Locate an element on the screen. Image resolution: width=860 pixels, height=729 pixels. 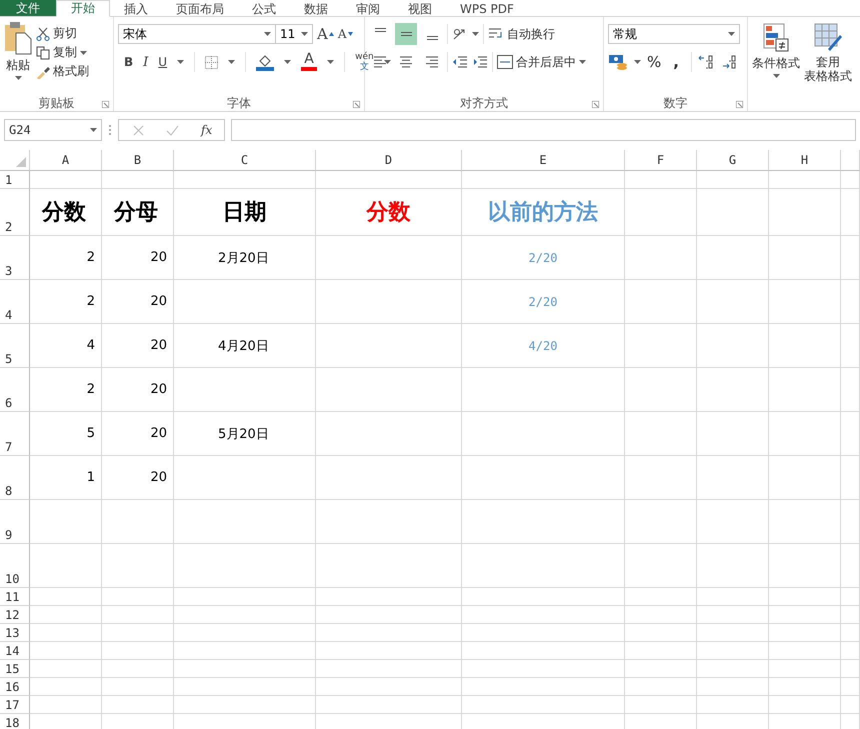
shrink-font-button: A is located at coordinates (345, 34).